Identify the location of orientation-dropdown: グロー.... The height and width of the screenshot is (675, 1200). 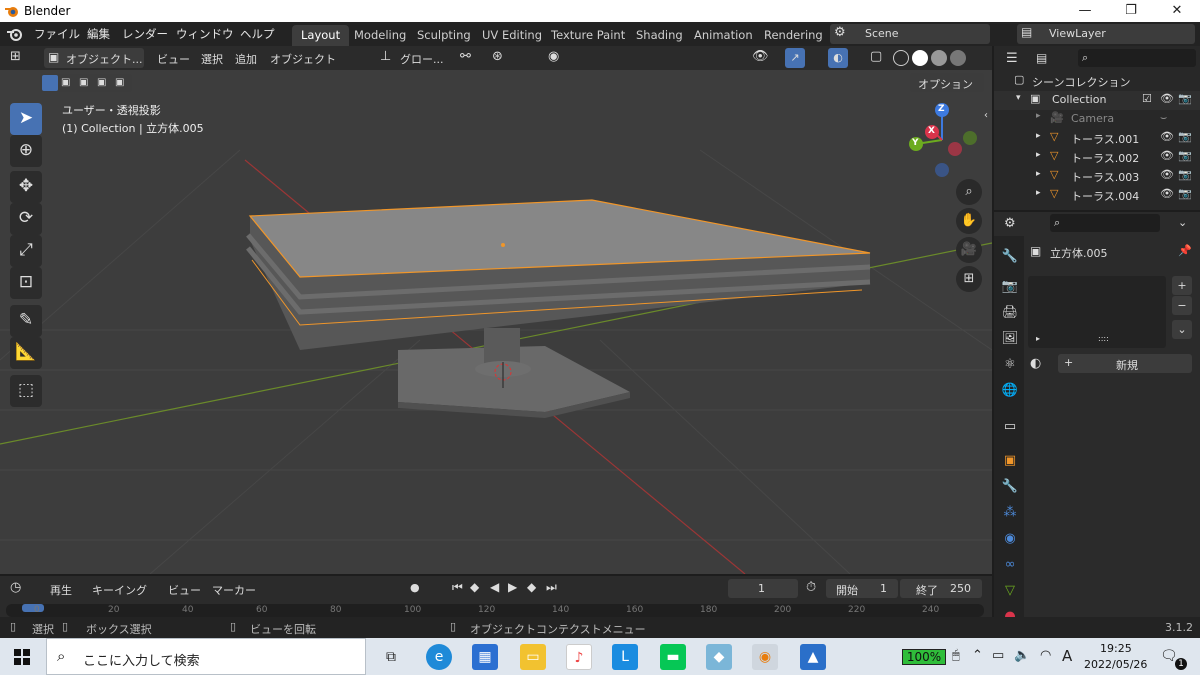
(422, 59).